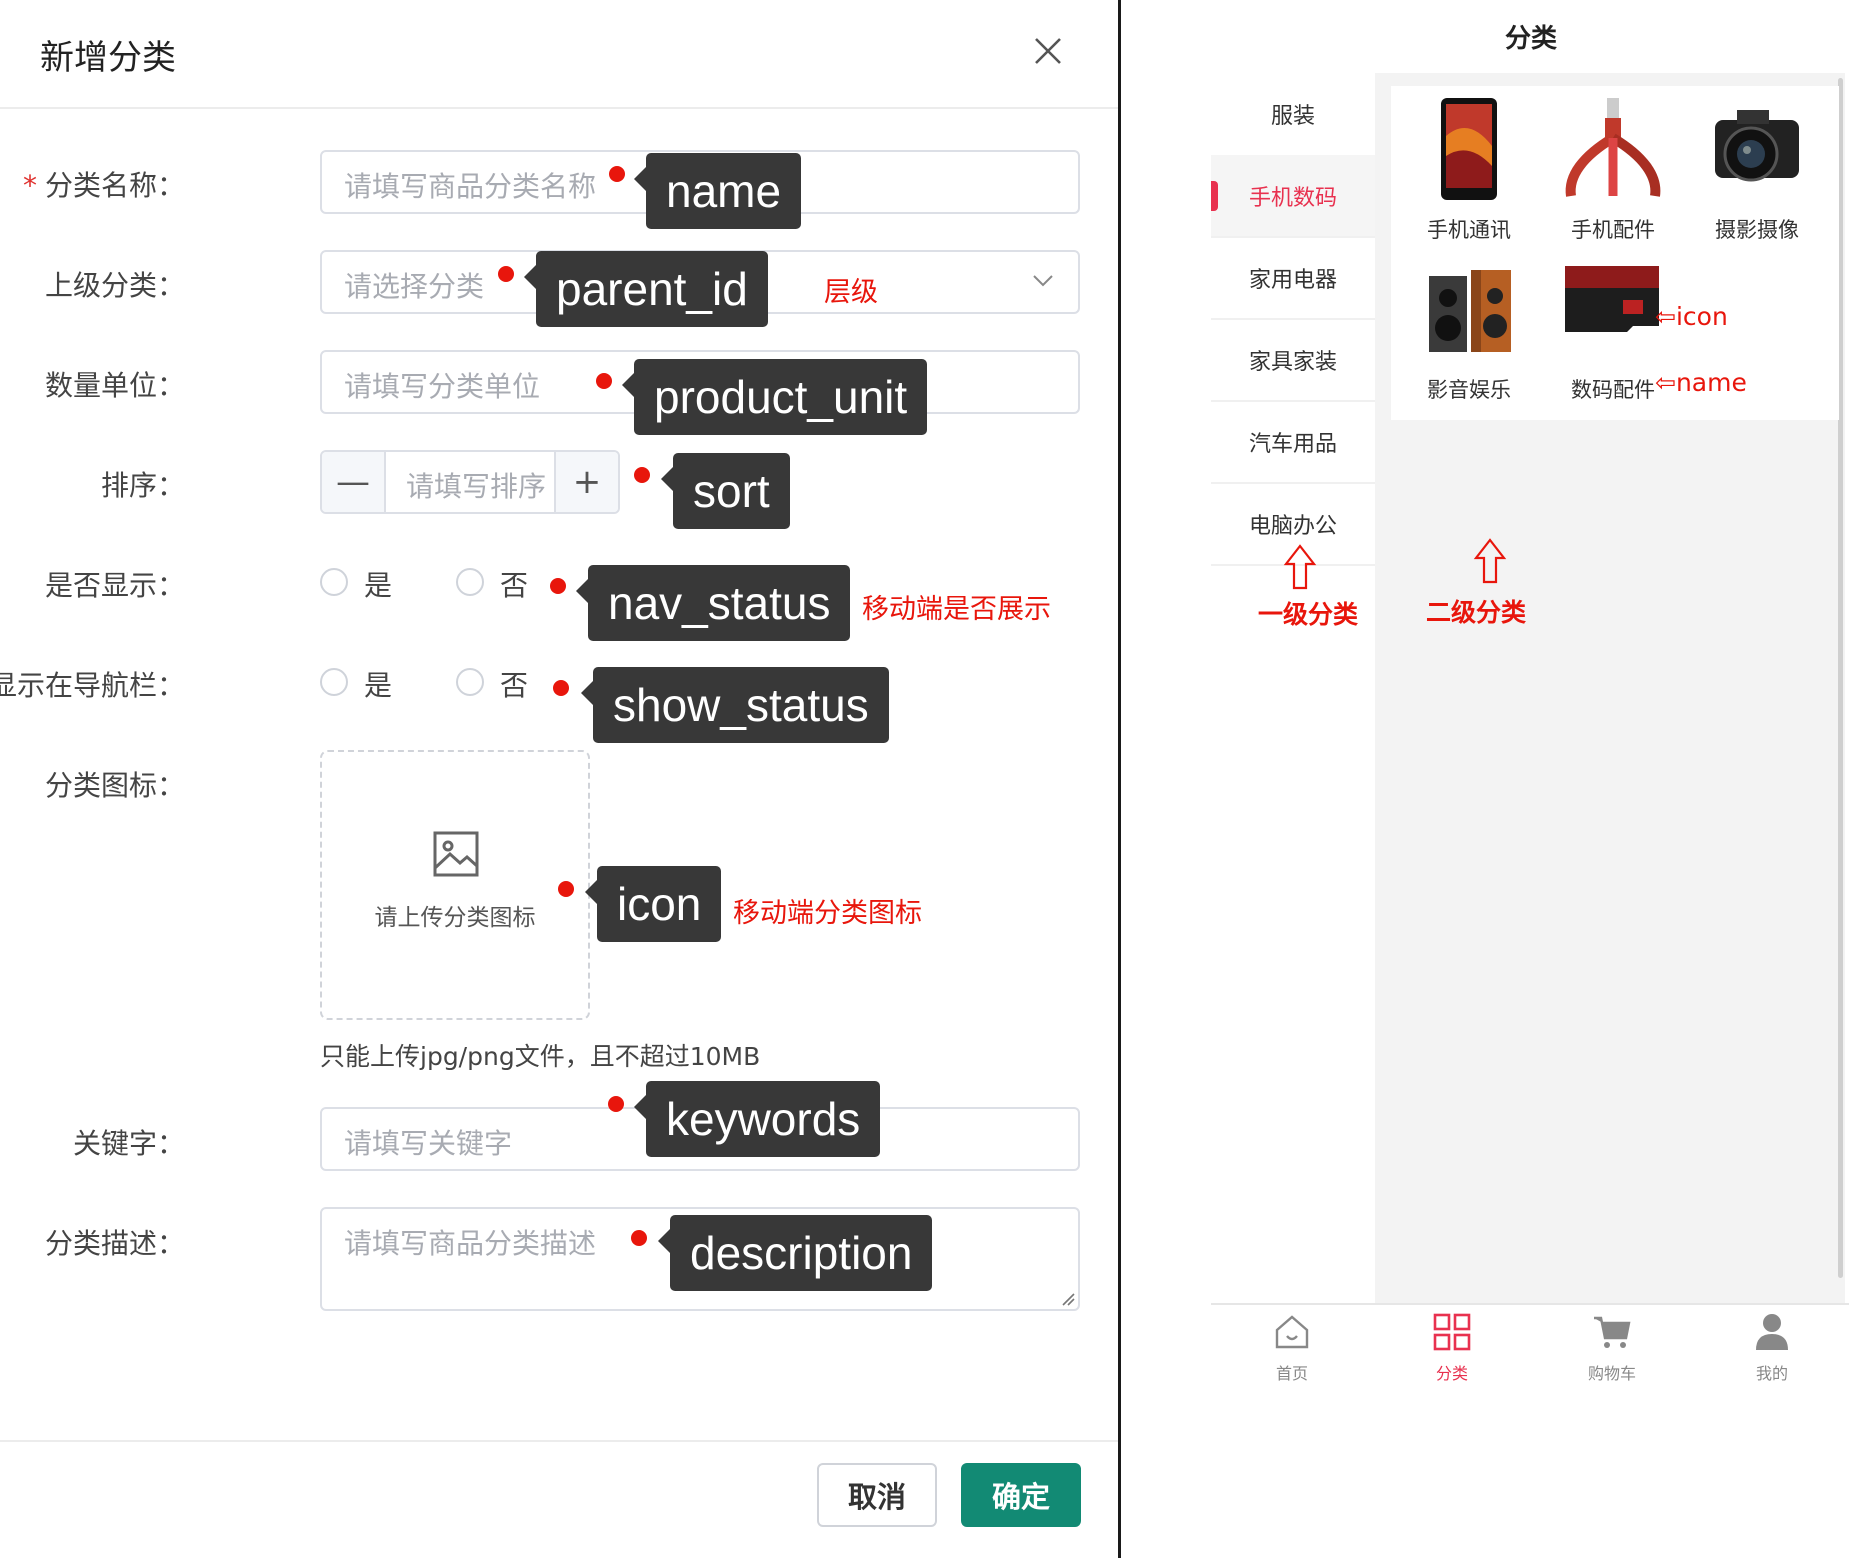  Describe the element at coordinates (456, 854) in the screenshot. I see `image-icon` at that location.